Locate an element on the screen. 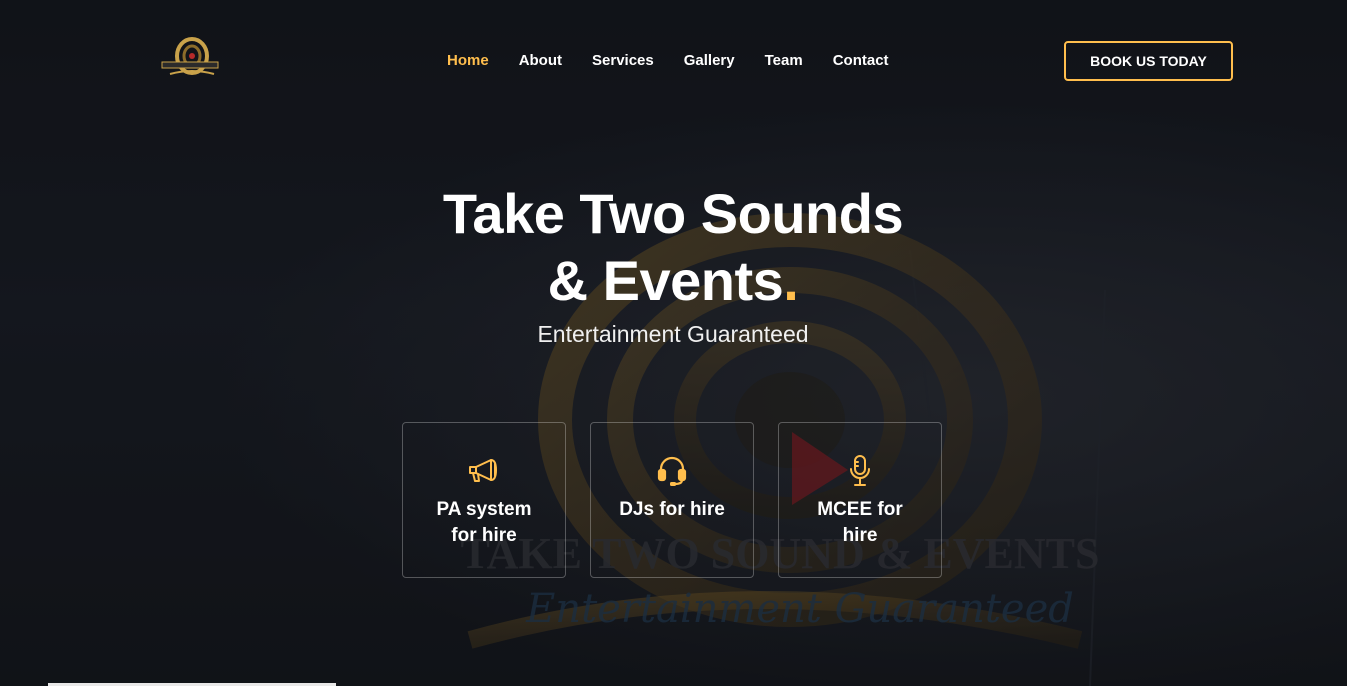 The image size is (1347, 686). service-label-mcee: MCEE for hire is located at coordinates (860, 522).